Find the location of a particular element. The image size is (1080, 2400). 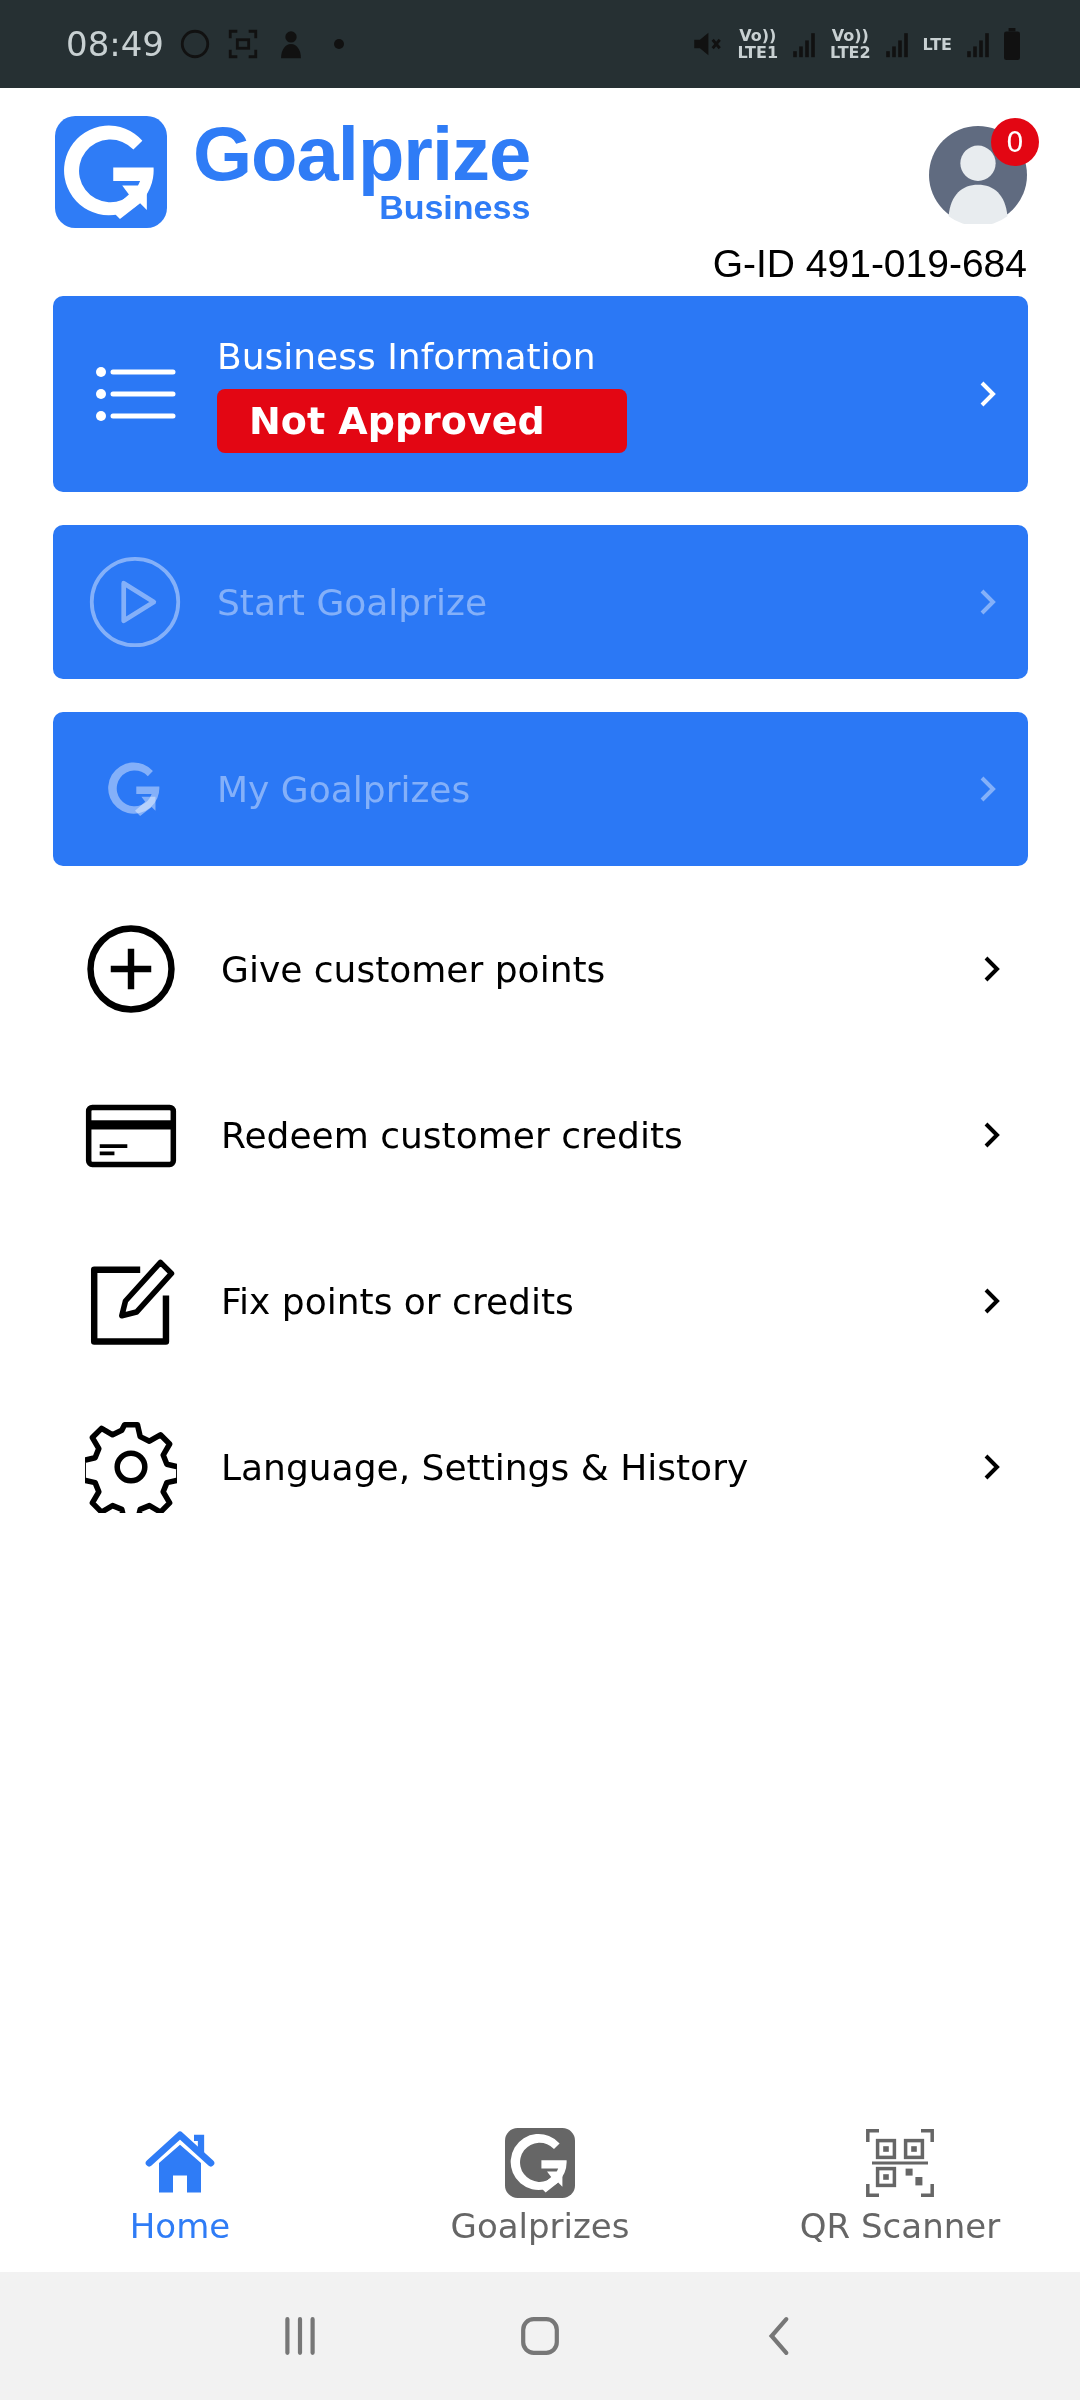

menu-label: Fix points or credits is located at coordinates (398, 1301).